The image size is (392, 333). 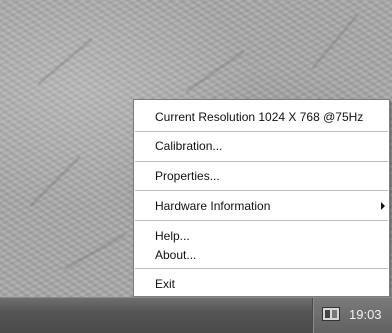 I want to click on menu-item-label: Current Resolution 1024 X 768 @75Hz, so click(x=259, y=117).